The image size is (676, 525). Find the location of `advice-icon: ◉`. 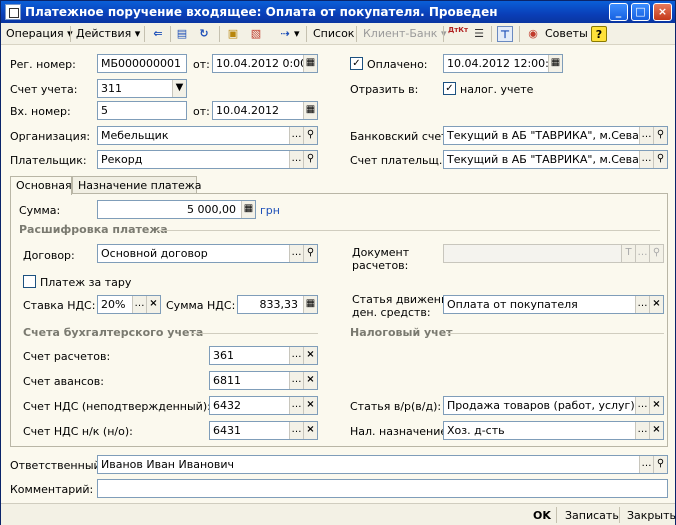

advice-icon: ◉ is located at coordinates (533, 34).